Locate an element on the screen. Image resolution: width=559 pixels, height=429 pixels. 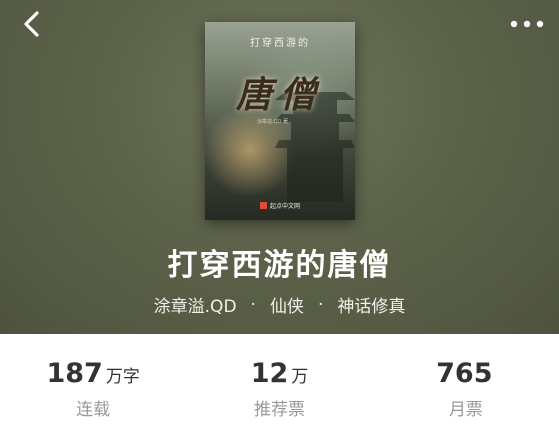
stat-value: 765 is located at coordinates (464, 373).